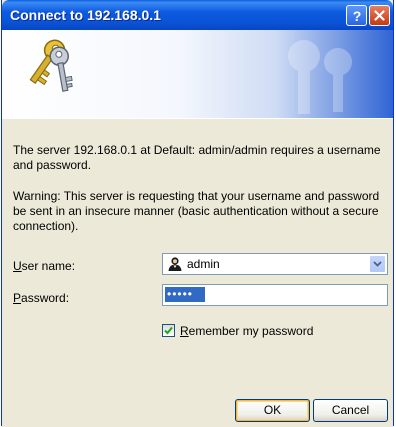 The image size is (396, 427). I want to click on password-label: Password:, so click(41, 298).